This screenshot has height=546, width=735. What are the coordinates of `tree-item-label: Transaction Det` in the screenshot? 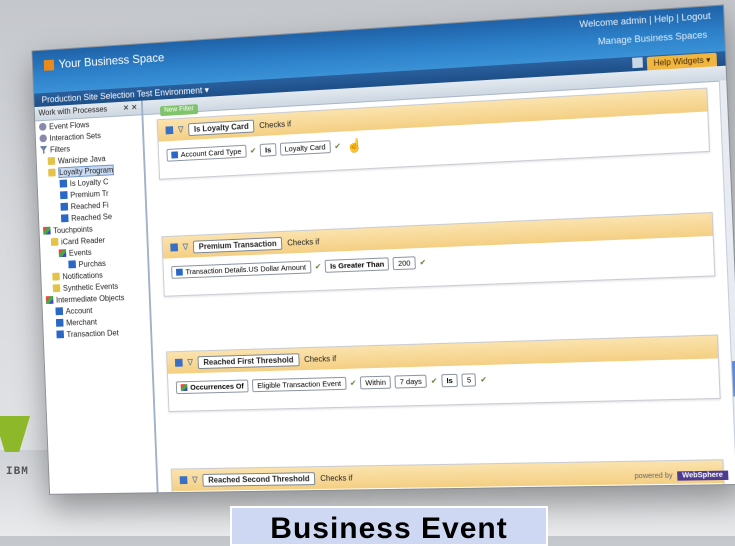 It's located at (92, 333).